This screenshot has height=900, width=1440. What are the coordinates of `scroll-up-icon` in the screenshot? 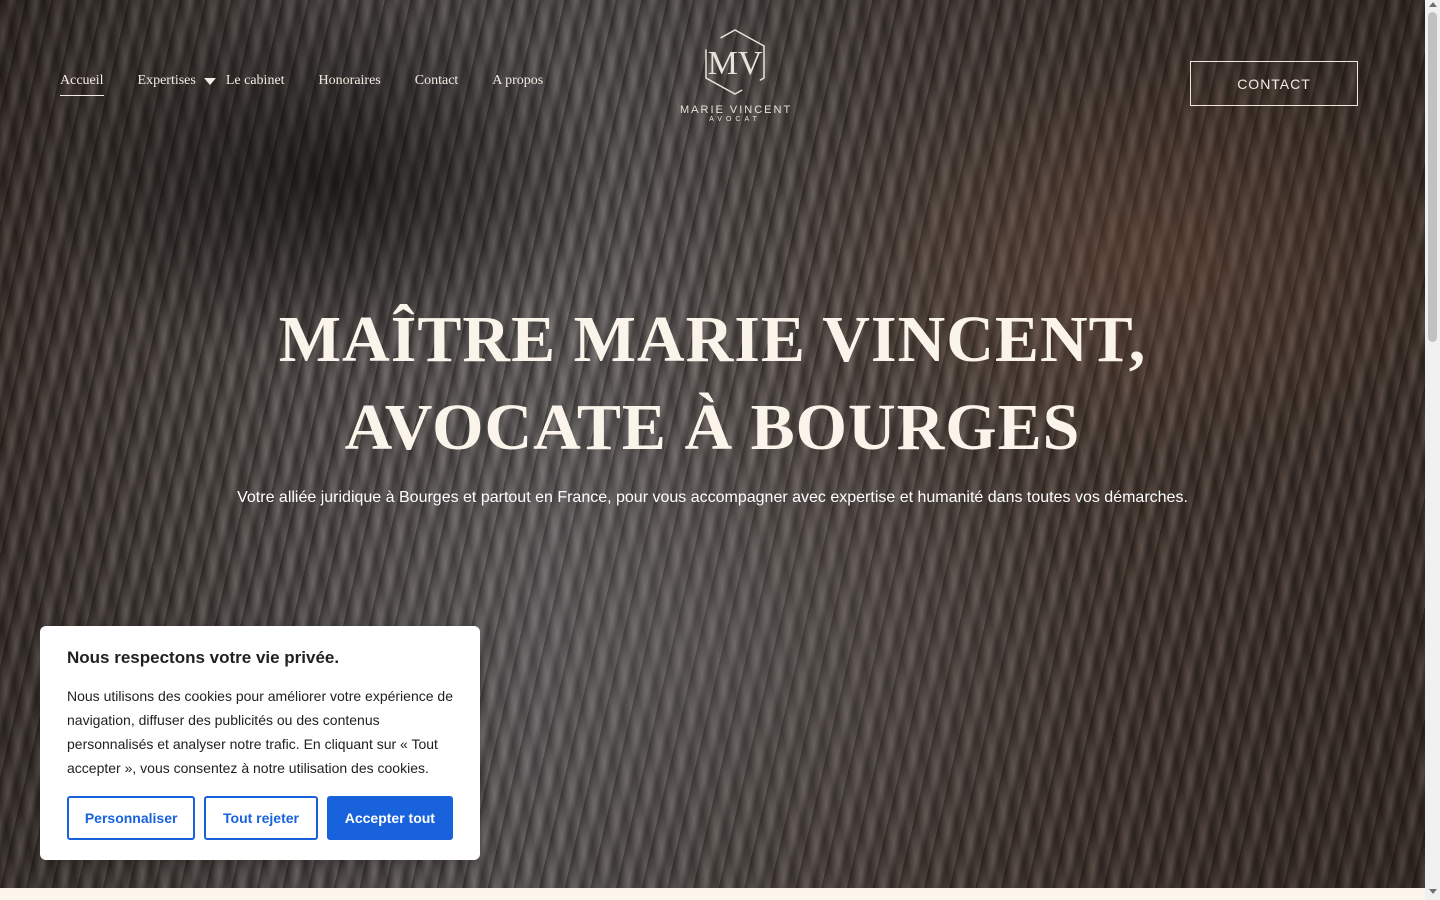 It's located at (1433, 4).